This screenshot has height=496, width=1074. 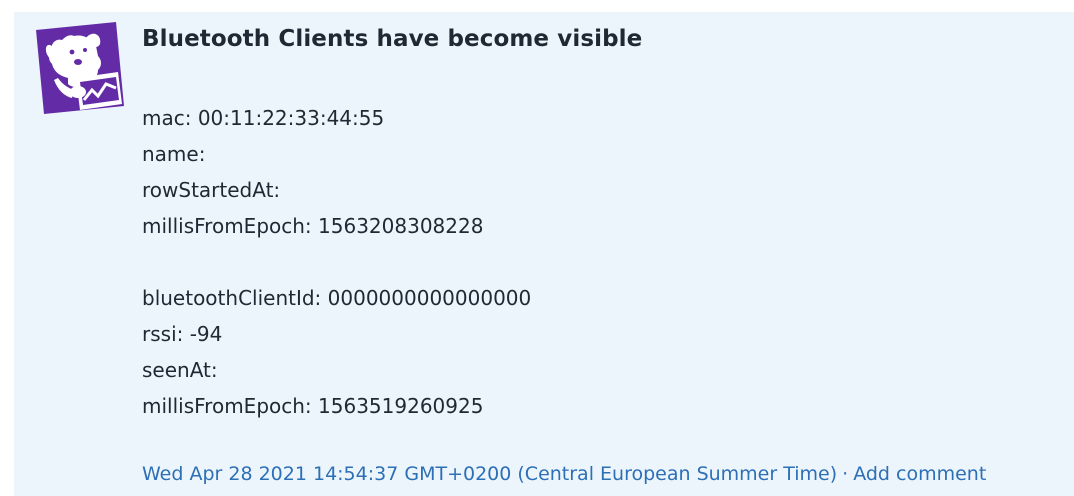 I want to click on body-line-name: name:, so click(x=174, y=154).